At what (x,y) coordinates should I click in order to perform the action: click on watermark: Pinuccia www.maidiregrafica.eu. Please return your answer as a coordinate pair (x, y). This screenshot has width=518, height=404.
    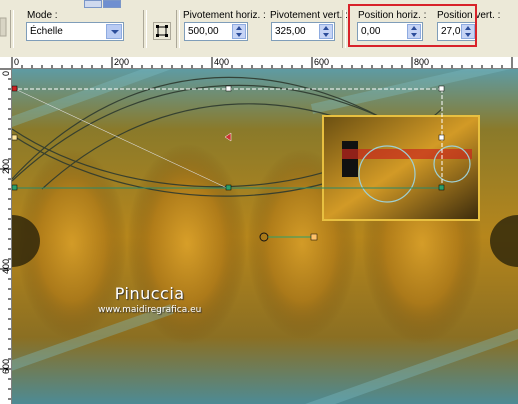
    Looking at the image, I should click on (149, 299).